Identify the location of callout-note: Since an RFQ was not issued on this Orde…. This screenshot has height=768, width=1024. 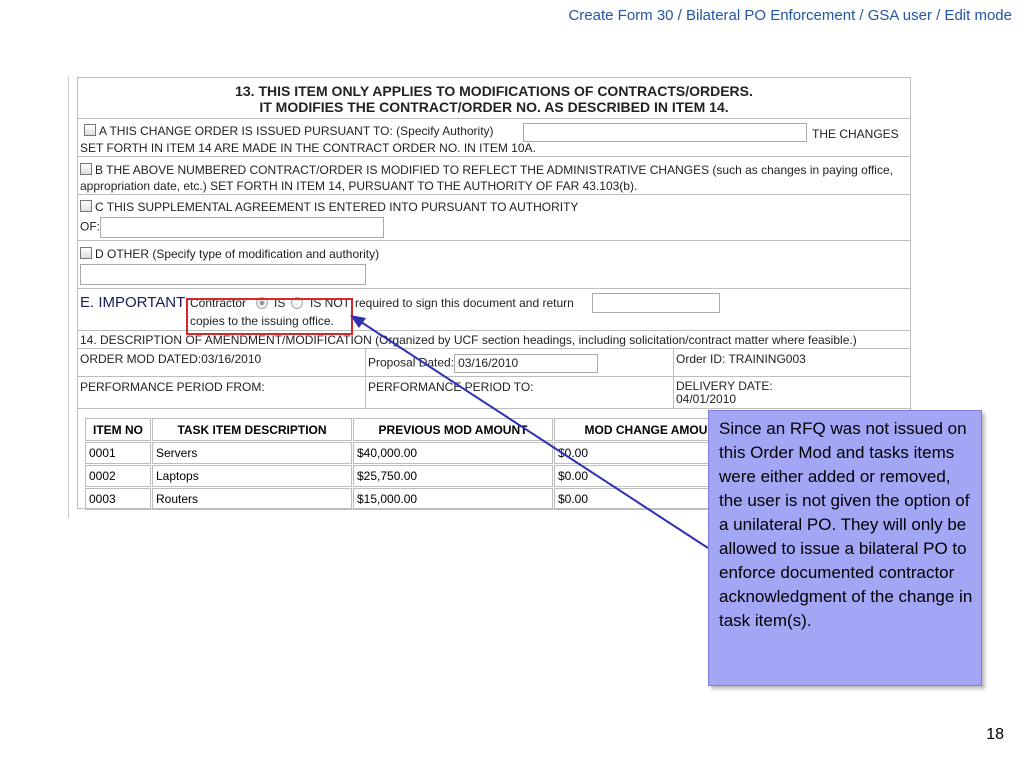
(845, 548).